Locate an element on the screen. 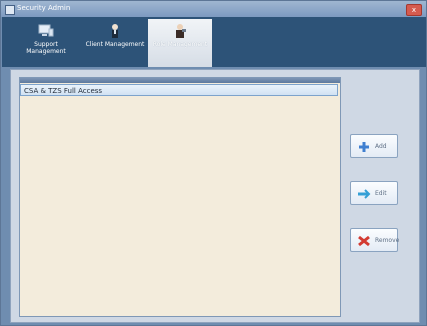  close-icon: x is located at coordinates (414, 10).